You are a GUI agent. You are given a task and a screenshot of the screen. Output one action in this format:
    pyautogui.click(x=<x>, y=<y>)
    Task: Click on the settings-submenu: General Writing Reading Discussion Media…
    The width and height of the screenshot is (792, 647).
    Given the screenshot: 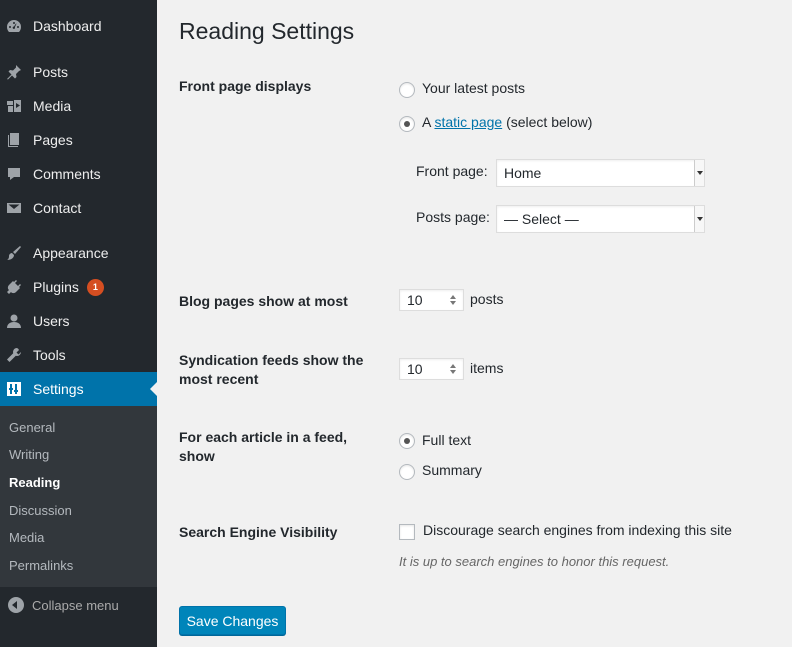 What is the action you would take?
    pyautogui.click(x=78, y=496)
    